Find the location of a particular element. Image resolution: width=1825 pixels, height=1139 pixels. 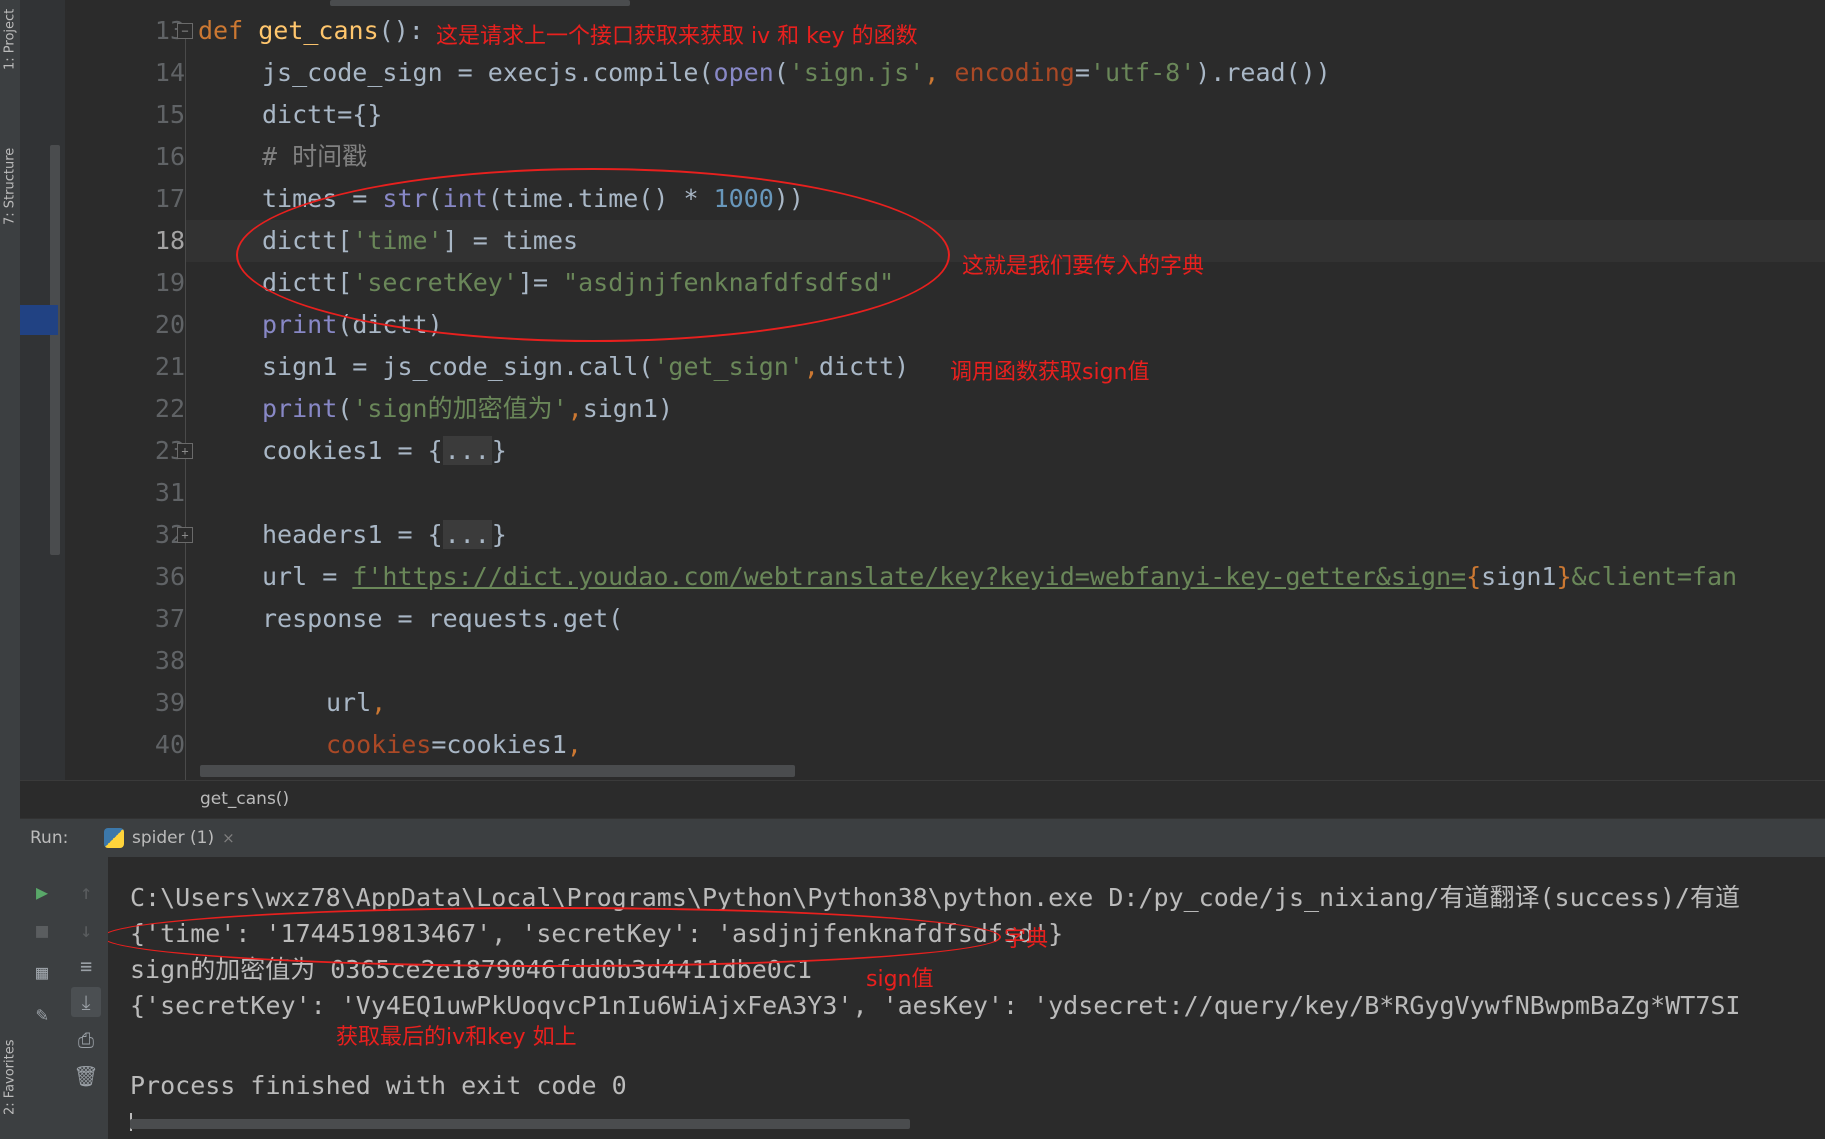

run-label: Run: is located at coordinates (49, 838).